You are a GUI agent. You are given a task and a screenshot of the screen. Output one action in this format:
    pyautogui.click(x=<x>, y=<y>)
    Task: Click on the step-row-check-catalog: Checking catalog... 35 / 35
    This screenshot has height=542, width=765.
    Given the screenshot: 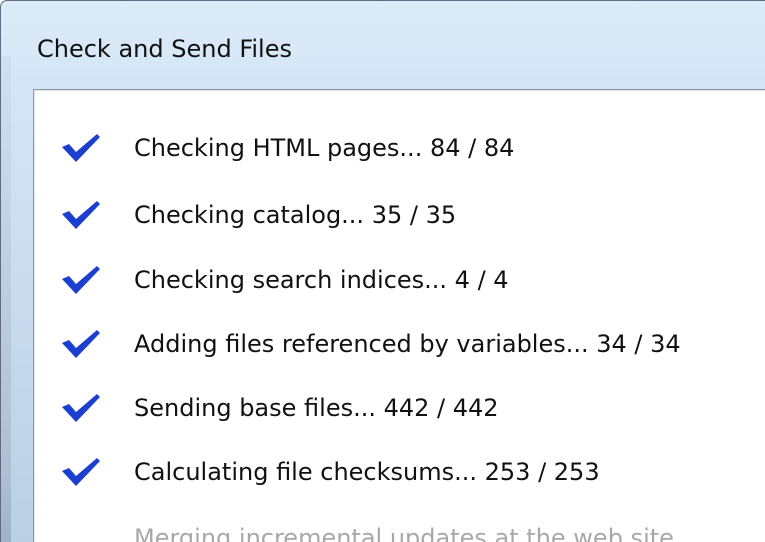 What is the action you would take?
    pyautogui.click(x=399, y=216)
    